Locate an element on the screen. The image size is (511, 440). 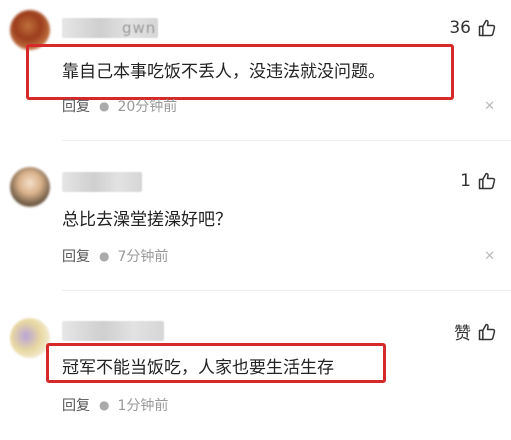
like-button: 1 is located at coordinates (478, 181).